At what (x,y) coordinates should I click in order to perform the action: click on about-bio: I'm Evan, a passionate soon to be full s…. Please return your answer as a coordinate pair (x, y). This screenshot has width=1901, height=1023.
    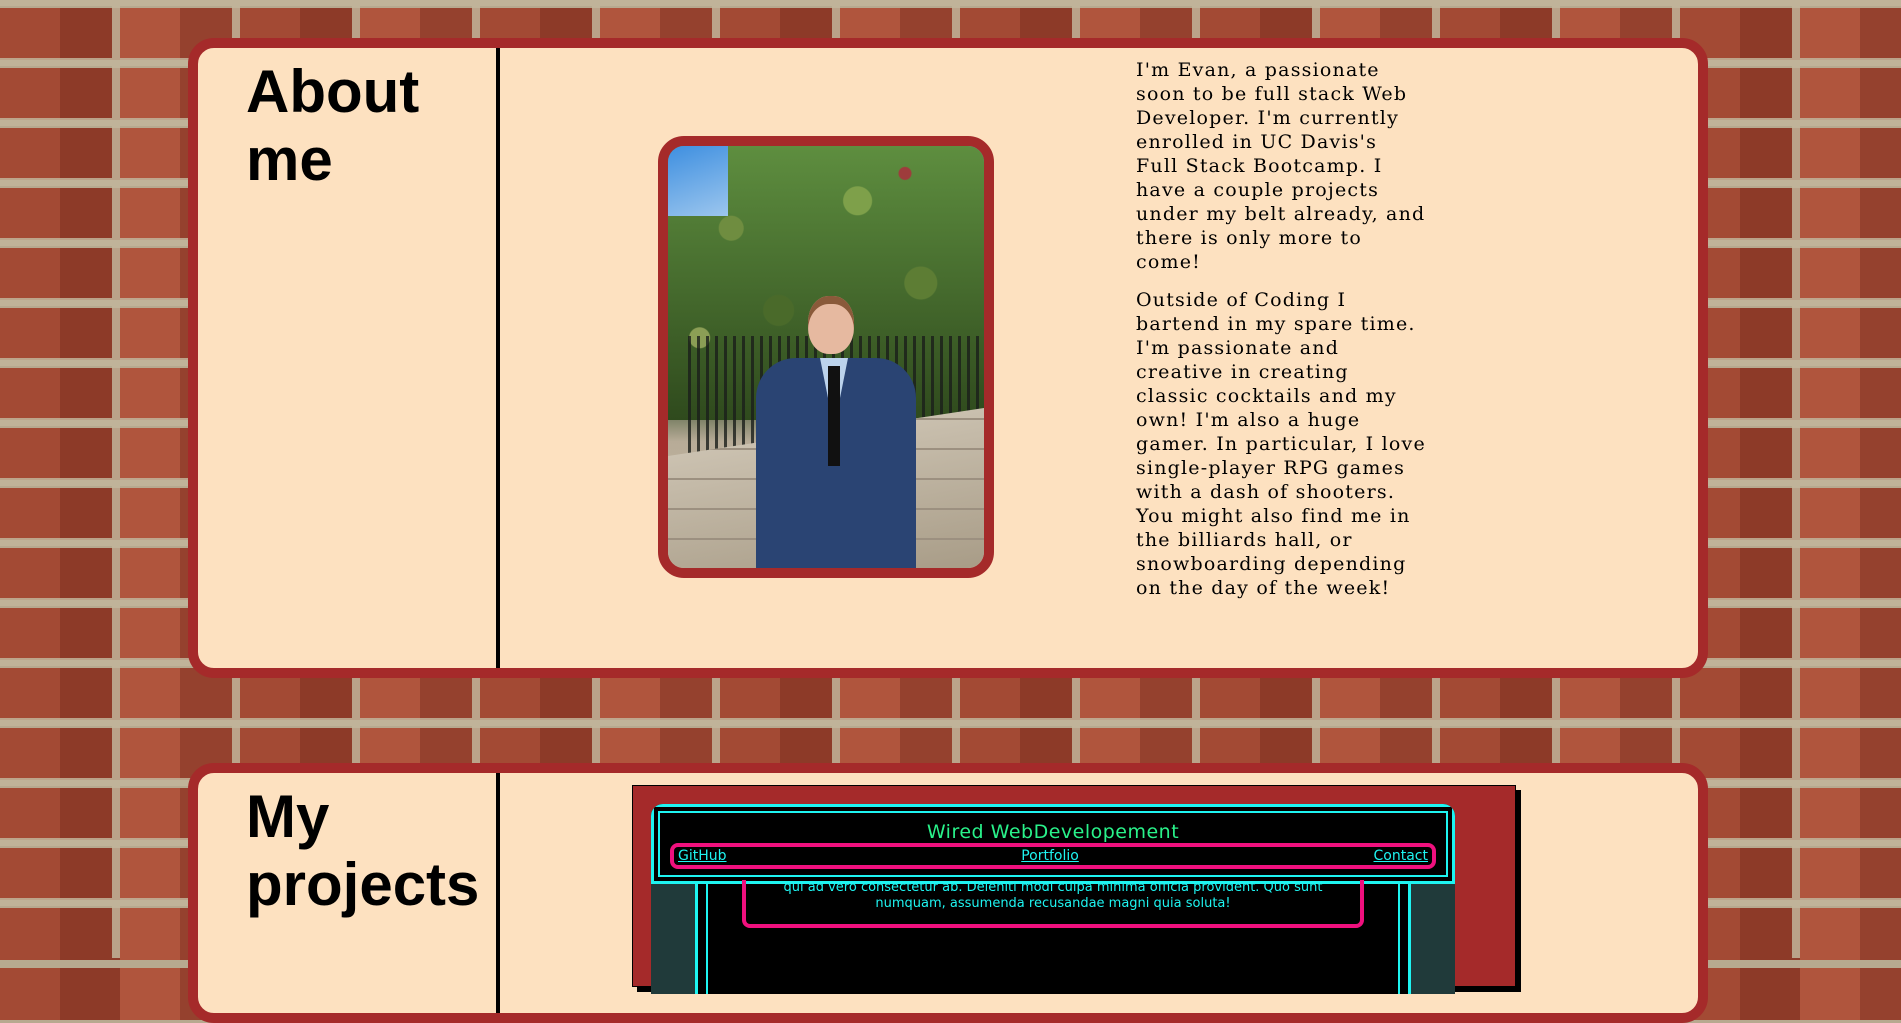
    Looking at the image, I should click on (1281, 336).